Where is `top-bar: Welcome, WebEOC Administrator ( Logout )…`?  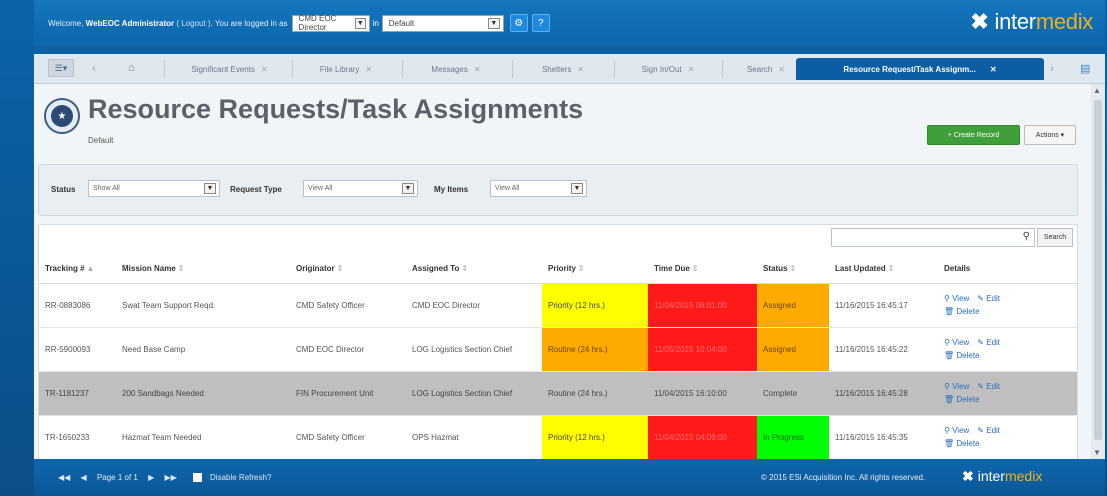 top-bar: Welcome, WebEOC Administrator ( Logout )… is located at coordinates (569, 23).